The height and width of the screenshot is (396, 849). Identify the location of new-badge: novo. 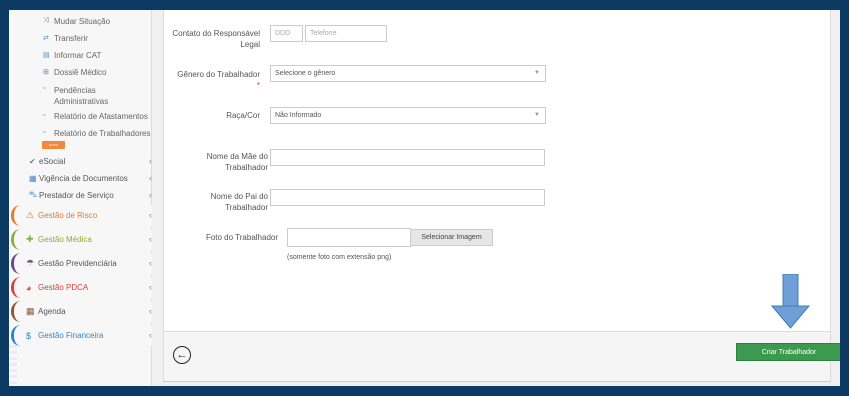
(53, 145).